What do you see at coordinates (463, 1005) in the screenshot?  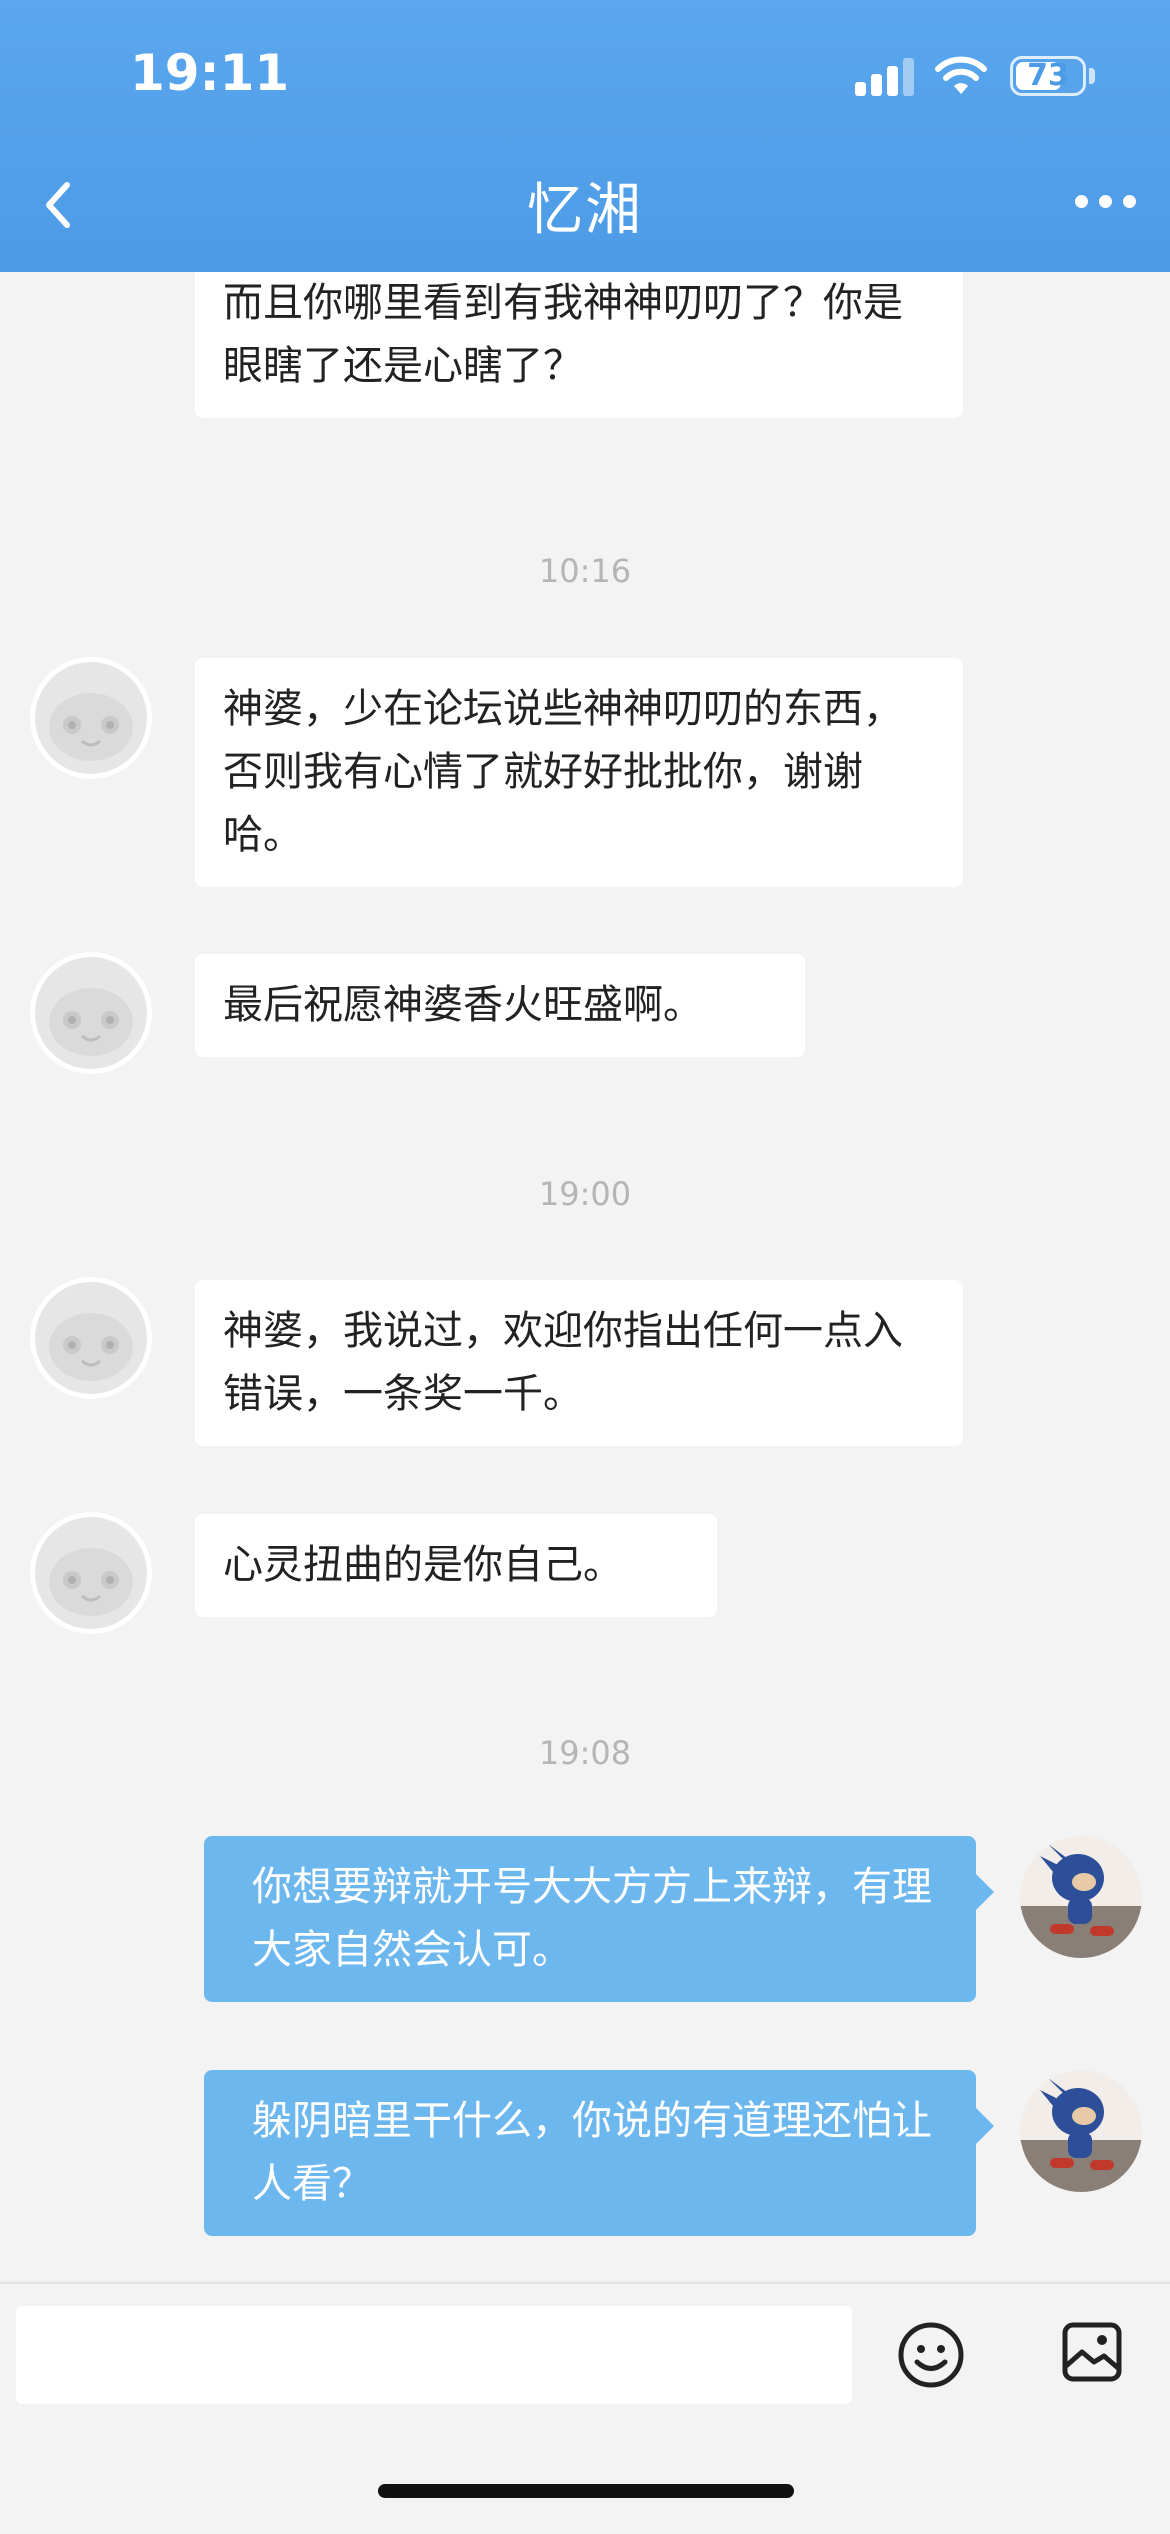 I see `message-text: 最后祝愿神婆香火旺盛啊。` at bounding box center [463, 1005].